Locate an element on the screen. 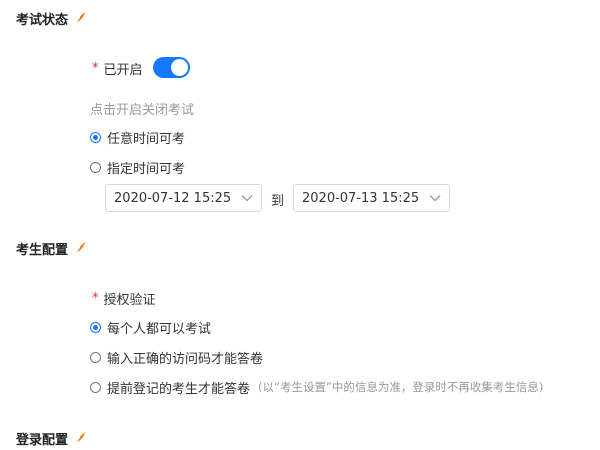 The height and width of the screenshot is (450, 600). preregistered-note: (以“考生设置”中的信息为准，登录时不再收集考生信息) is located at coordinates (401, 387).